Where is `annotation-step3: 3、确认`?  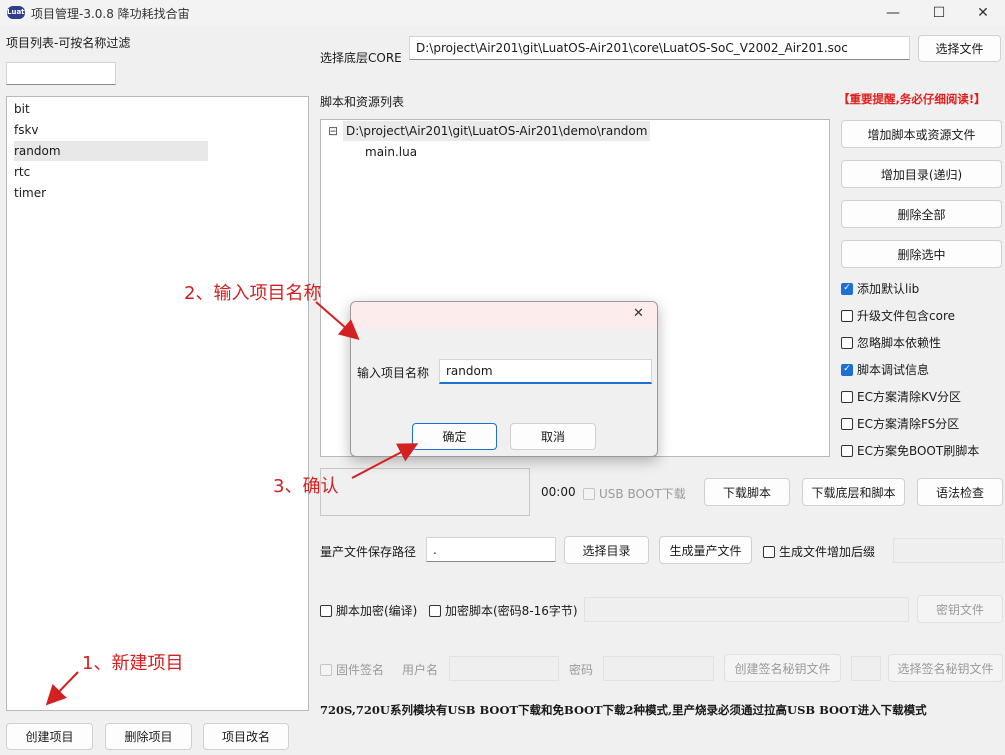
annotation-step3: 3、确认 is located at coordinates (306, 486).